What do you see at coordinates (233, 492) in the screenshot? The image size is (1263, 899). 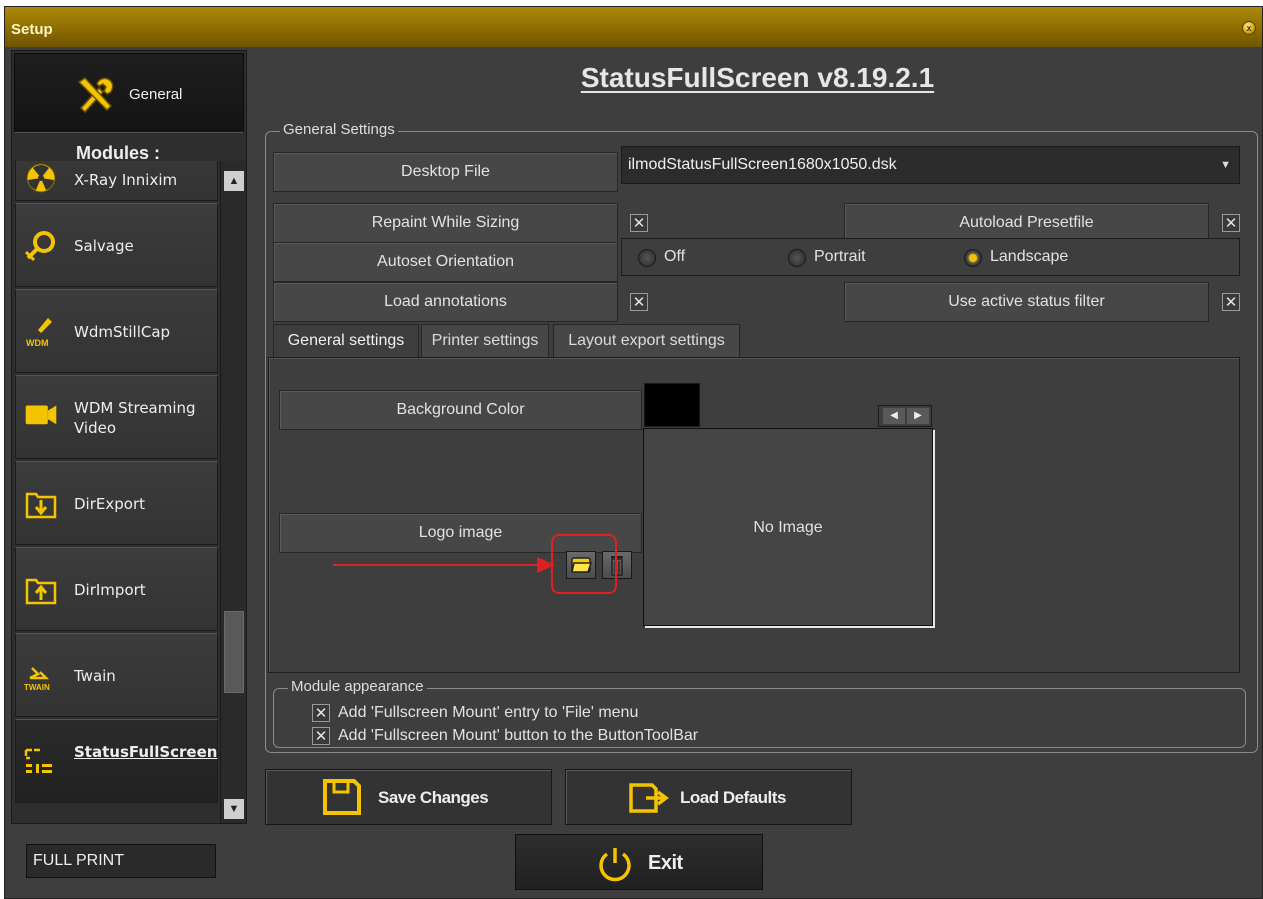 I see `module-scrollbar: ▲ ▼` at bounding box center [233, 492].